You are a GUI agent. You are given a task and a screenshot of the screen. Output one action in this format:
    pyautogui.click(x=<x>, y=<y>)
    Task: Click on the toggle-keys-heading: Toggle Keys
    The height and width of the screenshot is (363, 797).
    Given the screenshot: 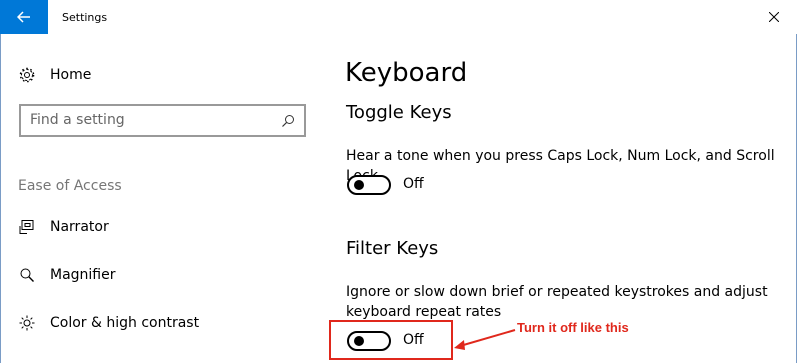 What is the action you would take?
    pyautogui.click(x=399, y=112)
    